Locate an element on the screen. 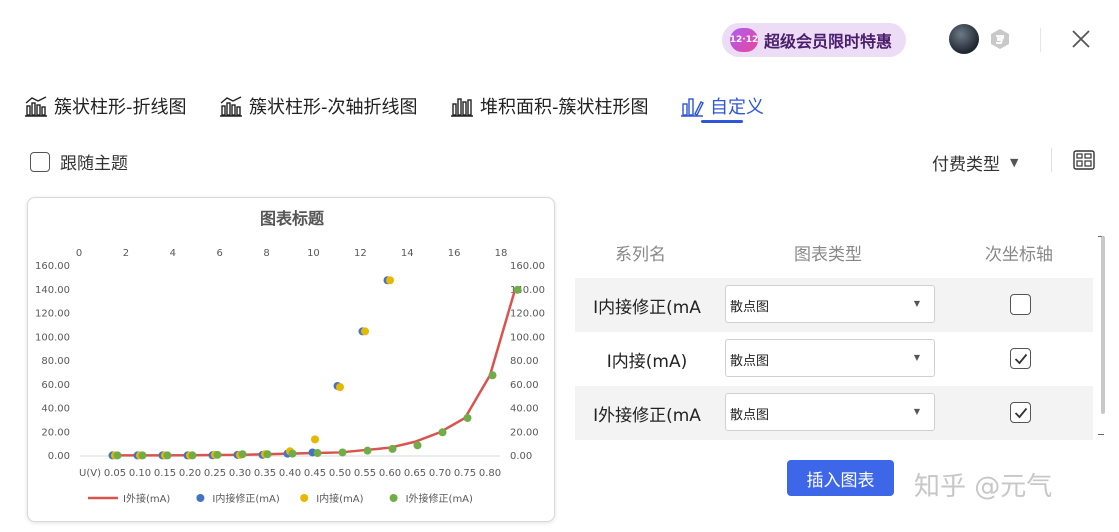 The image size is (1119, 532). col-header-chart-type: 图表类型 is located at coordinates (828, 255).